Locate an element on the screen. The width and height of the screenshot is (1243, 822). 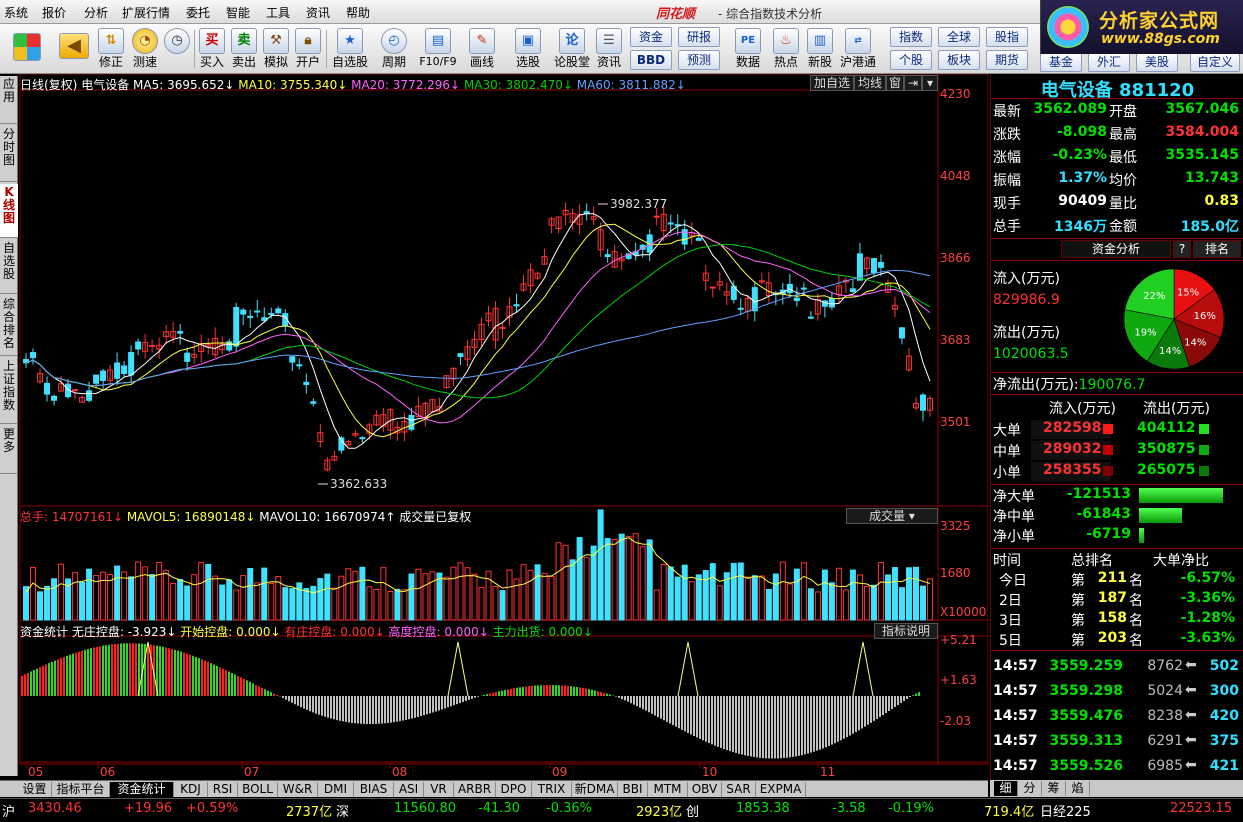
period-button: ◴ 周期 is located at coordinates (394, 49).